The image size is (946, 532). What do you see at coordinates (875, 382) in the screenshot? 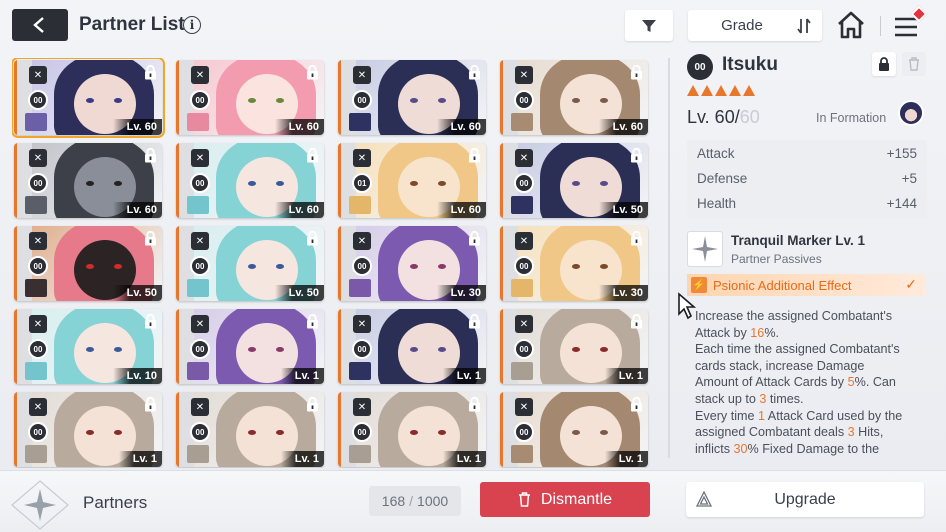
I see `description-text: %. Can` at bounding box center [875, 382].